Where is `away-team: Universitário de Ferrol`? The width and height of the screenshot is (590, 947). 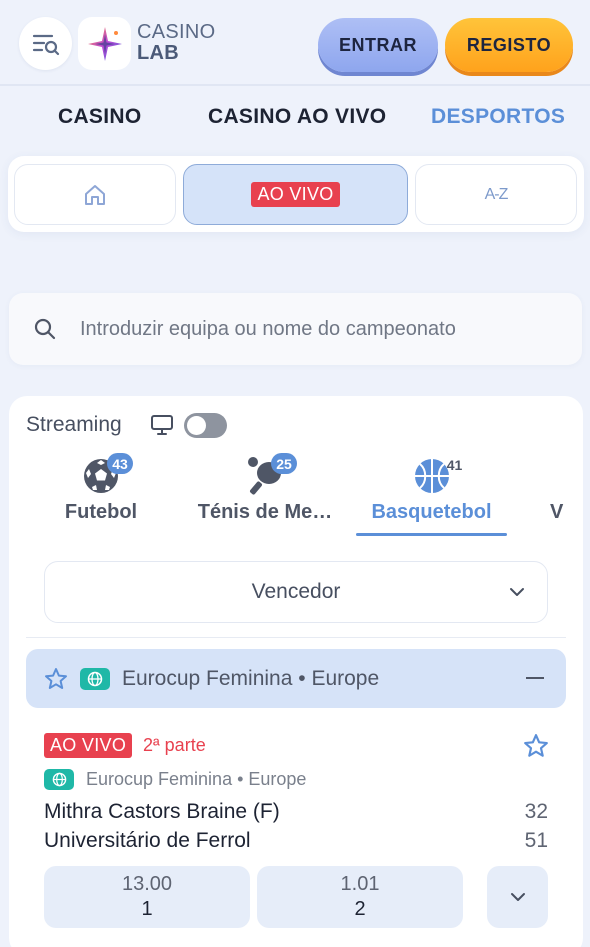 away-team: Universitário de Ferrol is located at coordinates (147, 841).